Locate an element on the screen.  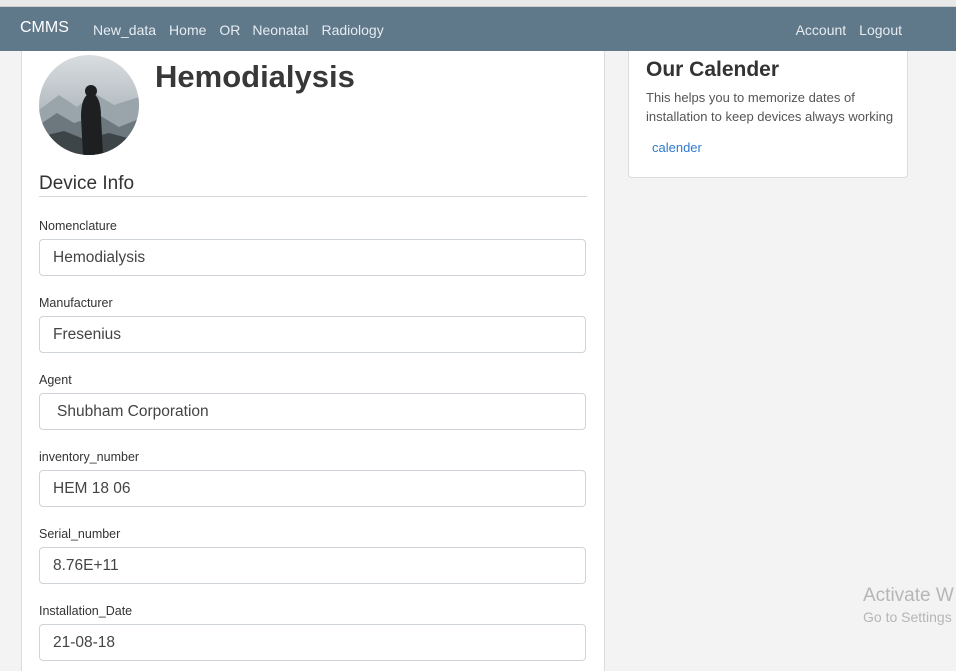
field-agent: Agent Shubham Corporation is located at coordinates (313, 401).